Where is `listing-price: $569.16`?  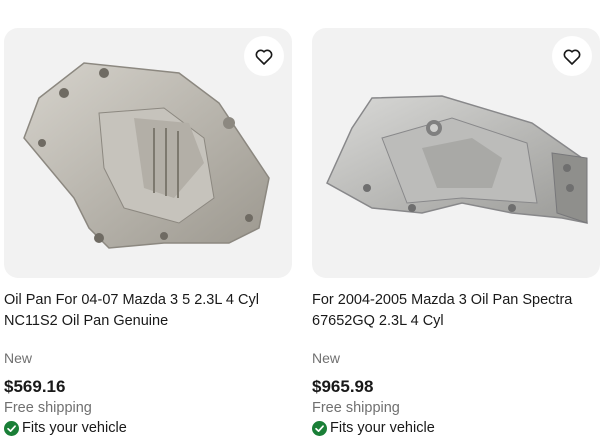 listing-price: $569.16 is located at coordinates (35, 386).